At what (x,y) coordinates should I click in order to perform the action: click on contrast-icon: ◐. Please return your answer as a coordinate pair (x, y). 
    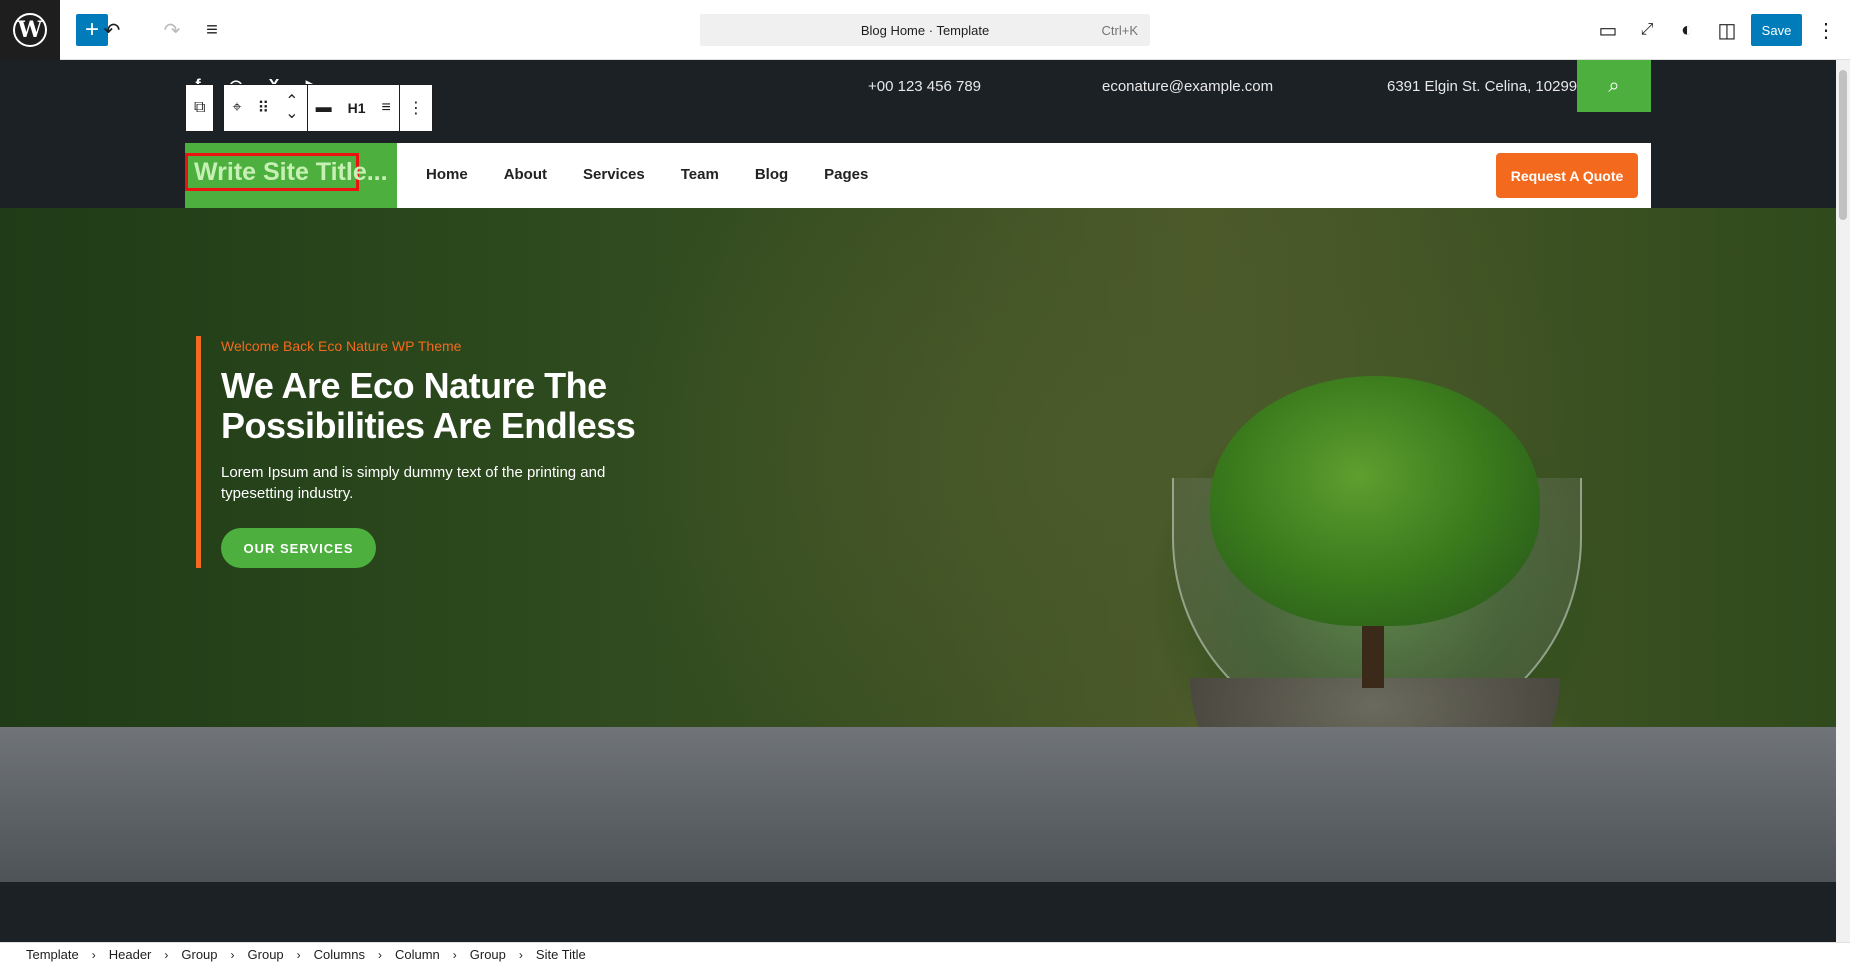
    Looking at the image, I should click on (1687, 29).